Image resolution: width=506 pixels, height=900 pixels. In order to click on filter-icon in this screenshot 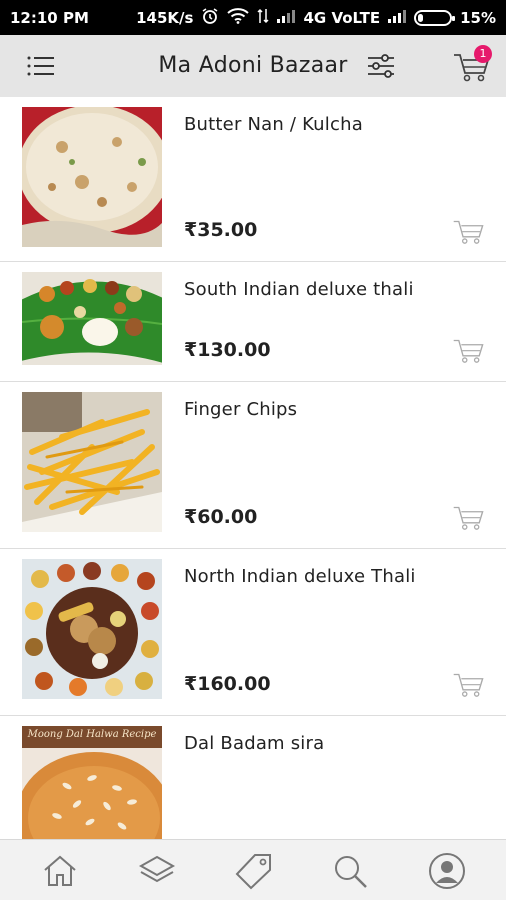, I will do `click(381, 66)`.